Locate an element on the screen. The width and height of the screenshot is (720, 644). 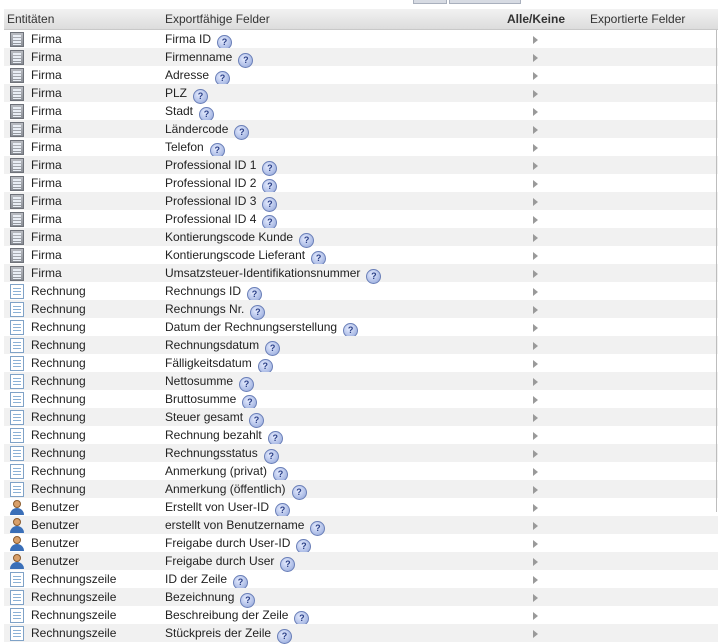
top-edge is located at coordinates (360, 2).